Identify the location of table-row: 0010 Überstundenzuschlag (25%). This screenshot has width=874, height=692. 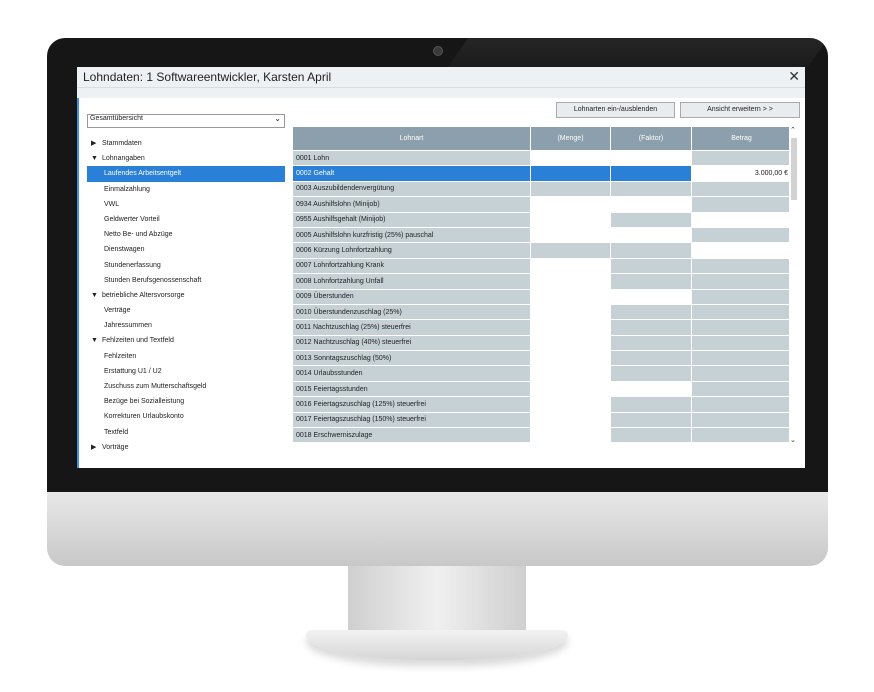
(542, 312).